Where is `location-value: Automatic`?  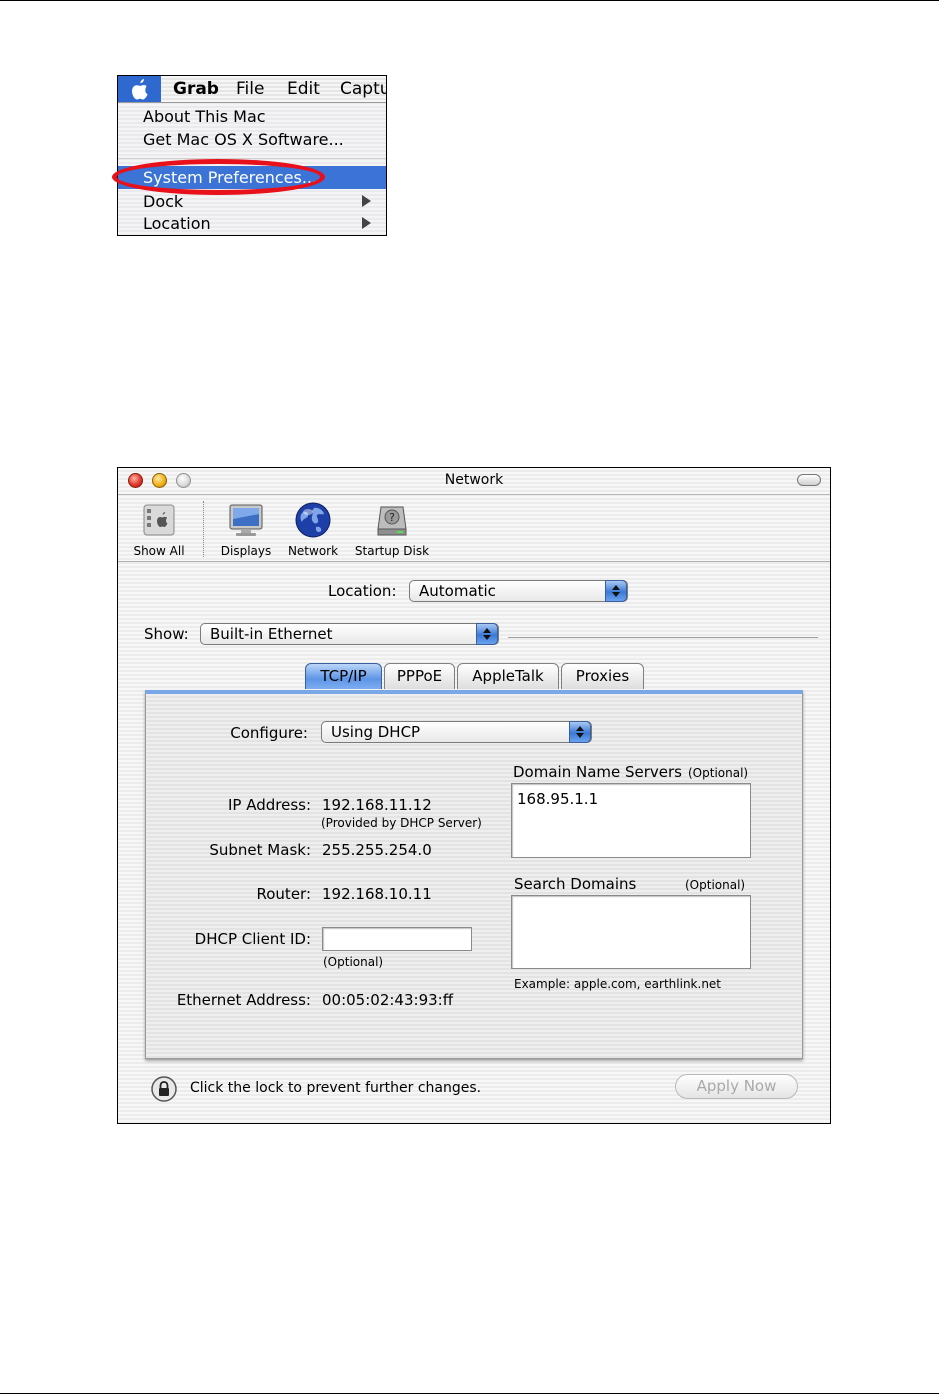 location-value: Automatic is located at coordinates (457, 591).